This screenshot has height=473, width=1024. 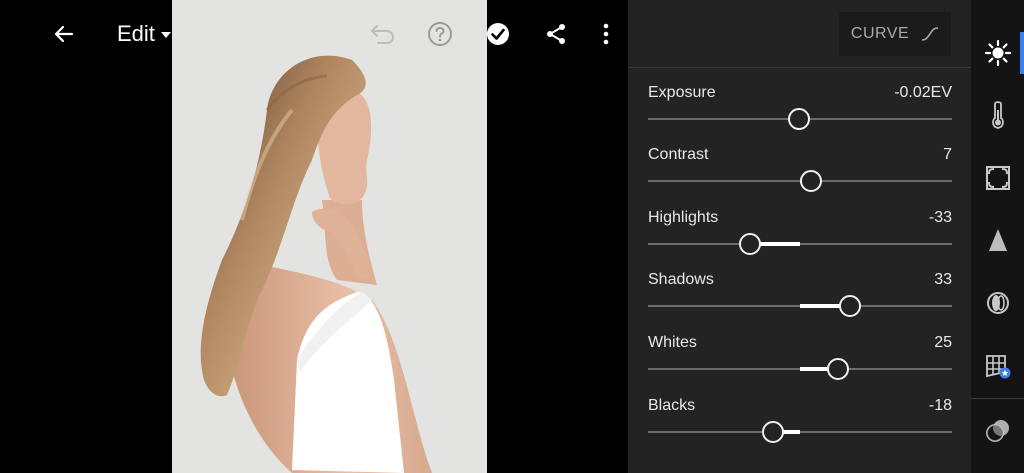 What do you see at coordinates (923, 93) in the screenshot?
I see `exposure-value: -0.02EV` at bounding box center [923, 93].